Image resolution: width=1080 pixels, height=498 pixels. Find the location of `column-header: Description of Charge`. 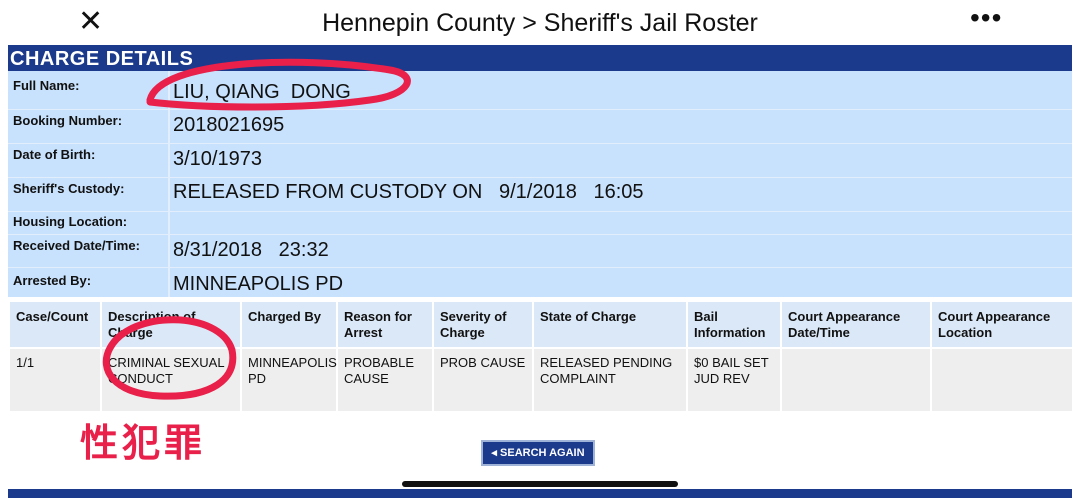

column-header: Description of Charge is located at coordinates (171, 324).